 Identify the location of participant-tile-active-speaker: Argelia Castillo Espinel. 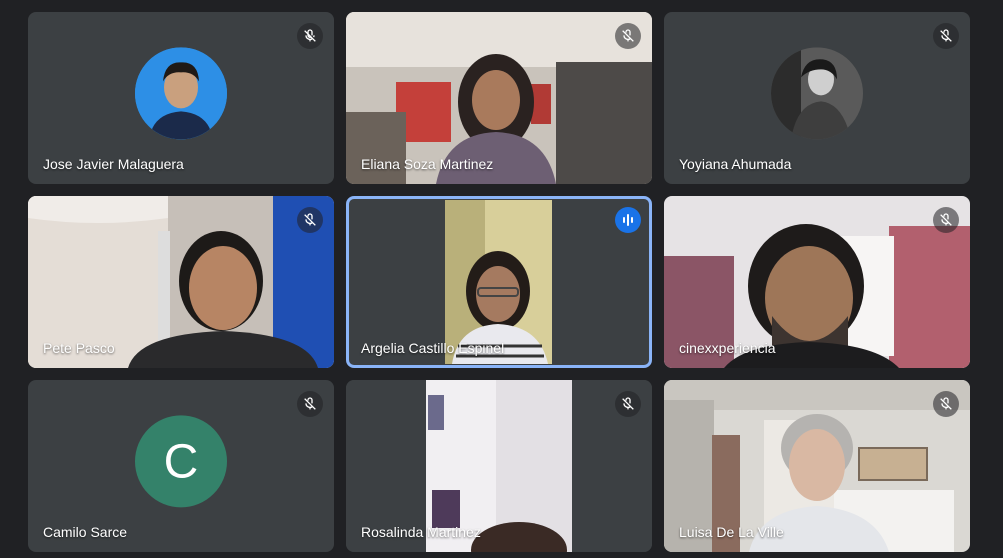
(499, 282).